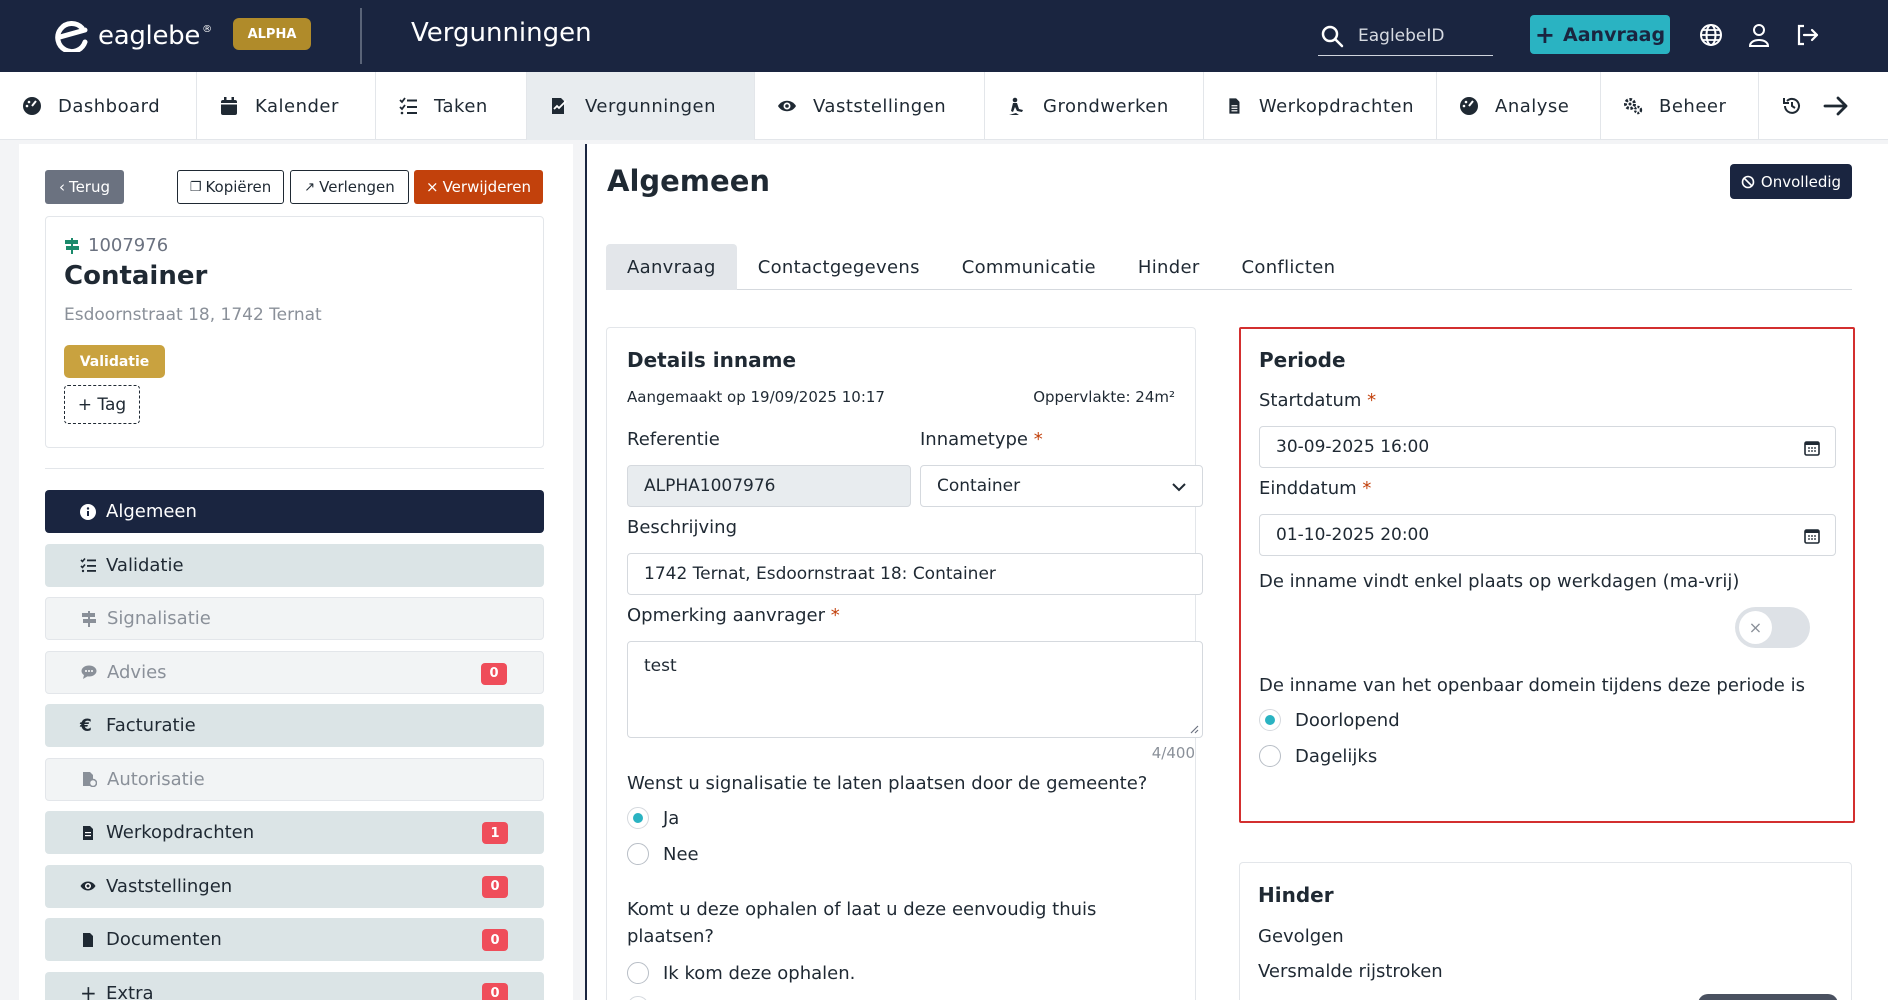 This screenshot has height=1000, width=1888. What do you see at coordinates (1347, 720) in the screenshot?
I see `radio-label: Doorlopend` at bounding box center [1347, 720].